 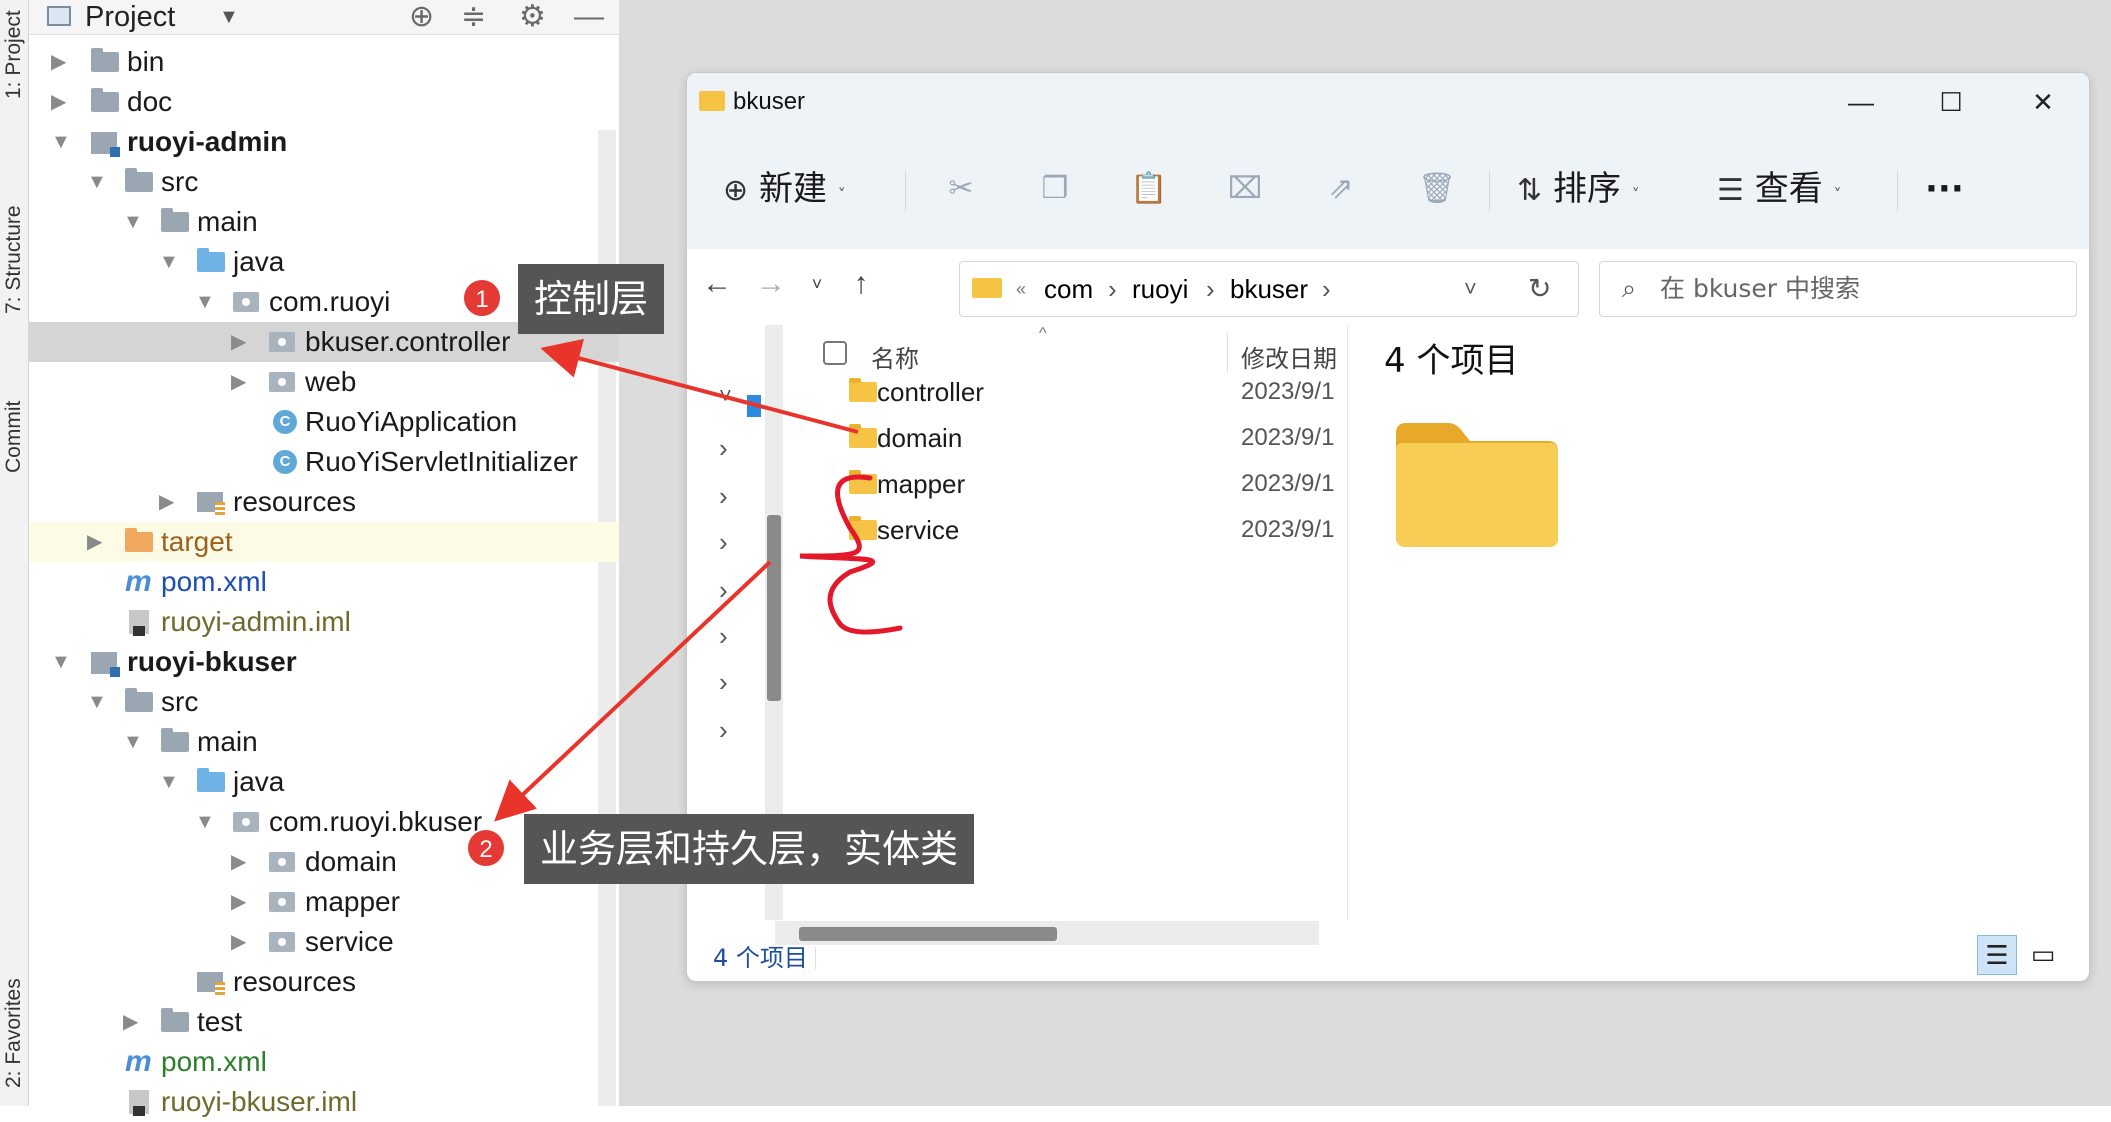 What do you see at coordinates (1160, 289) in the screenshot?
I see `breadcrumb-ruoyi: ruoyi` at bounding box center [1160, 289].